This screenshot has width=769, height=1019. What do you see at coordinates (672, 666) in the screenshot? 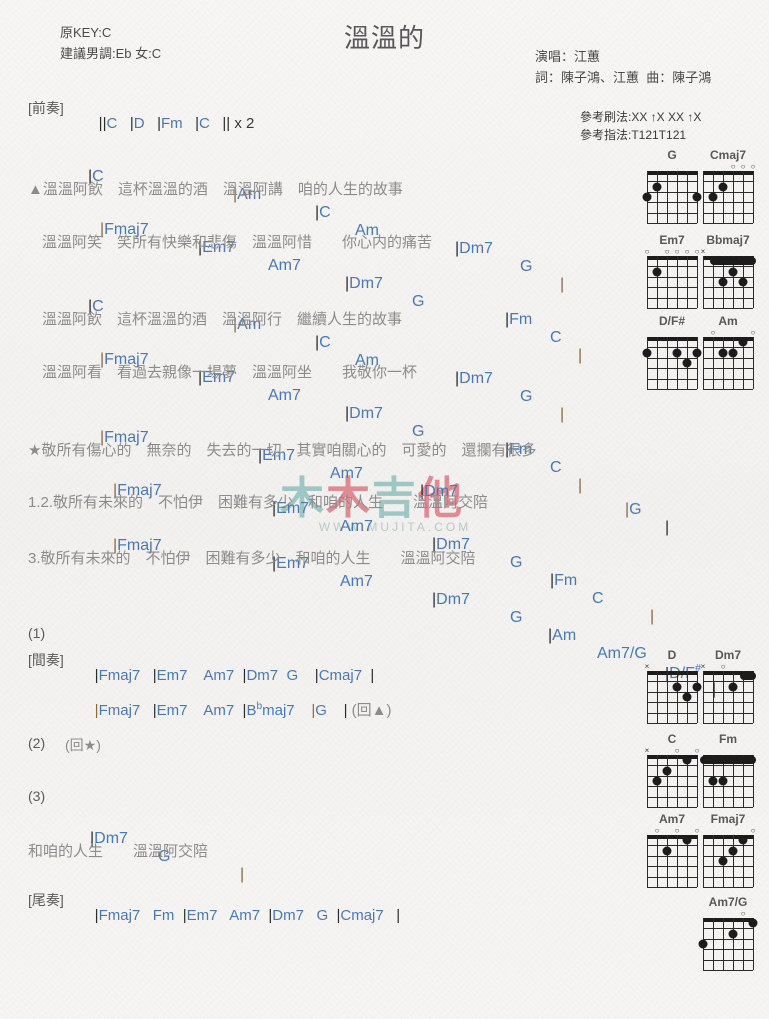
I see `chord-diagram-open-markers: ×` at bounding box center [672, 666].